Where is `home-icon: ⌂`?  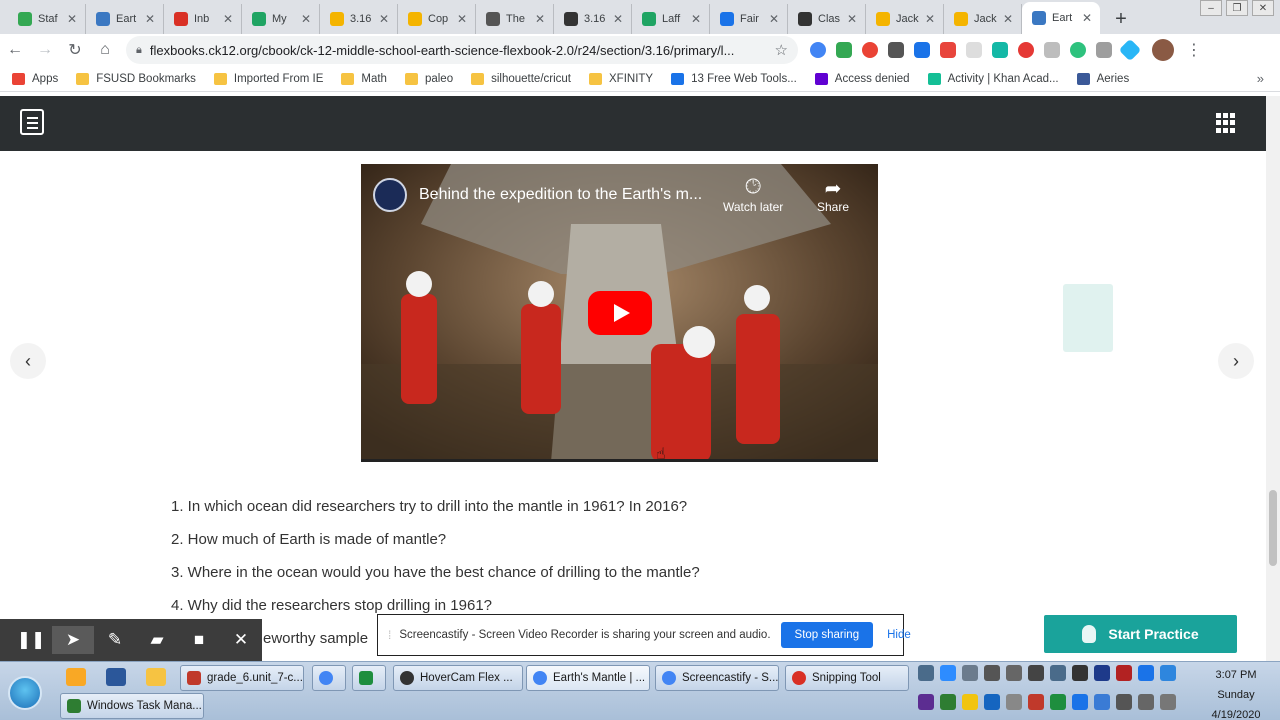 home-icon: ⌂ is located at coordinates (105, 50).